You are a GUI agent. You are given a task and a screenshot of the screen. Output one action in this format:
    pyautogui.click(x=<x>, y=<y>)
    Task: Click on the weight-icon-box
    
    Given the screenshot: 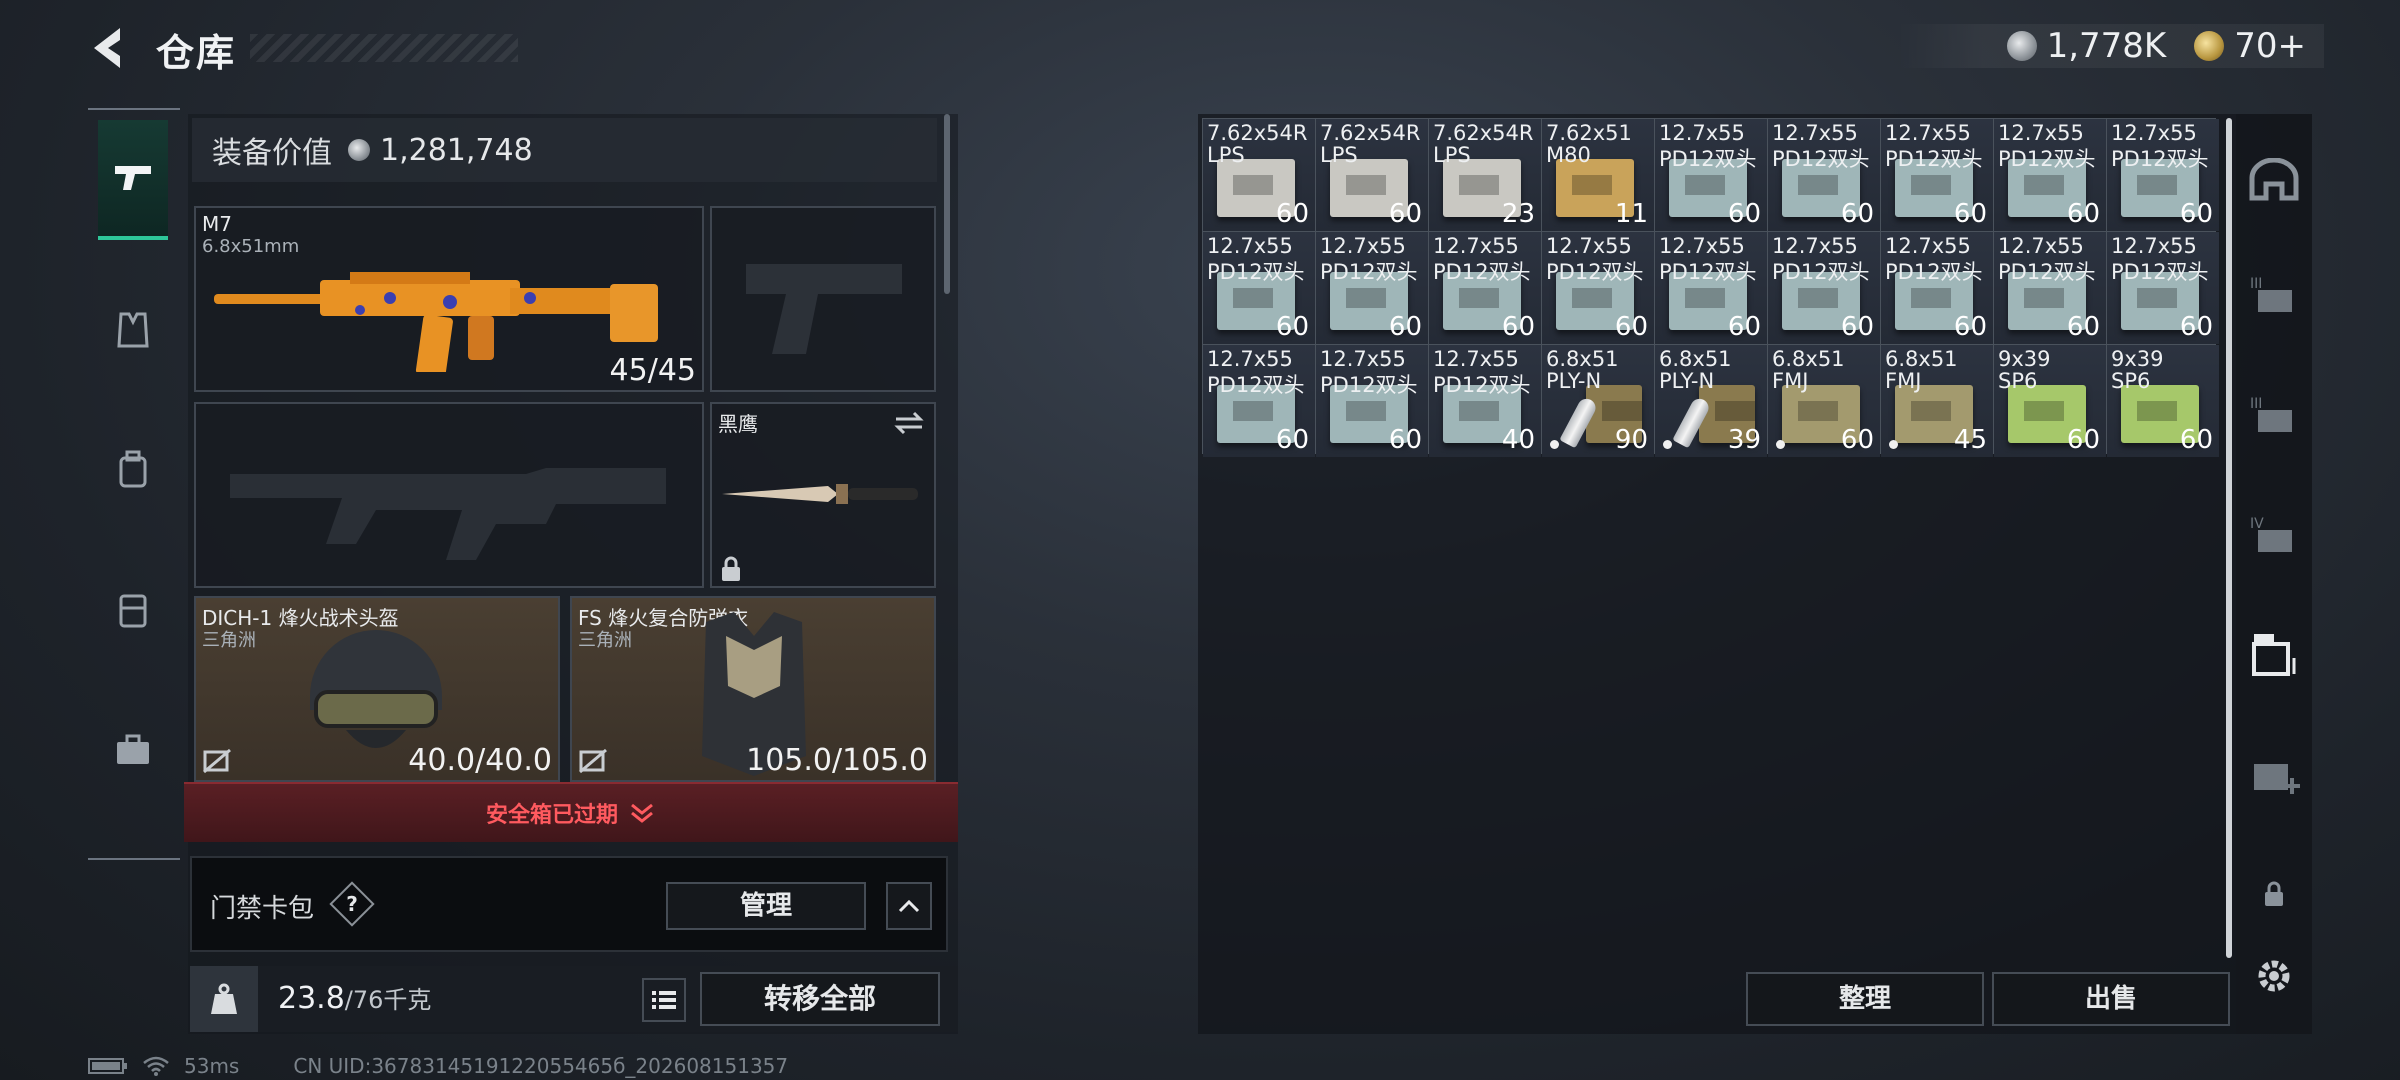 What is the action you would take?
    pyautogui.click(x=224, y=999)
    